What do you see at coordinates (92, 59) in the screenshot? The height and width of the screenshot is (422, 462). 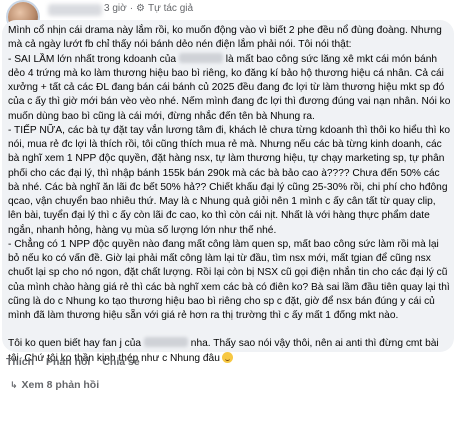 I see `point-1-lead: - SAI LẦM lớn nhất trong kdoanh của` at bounding box center [92, 59].